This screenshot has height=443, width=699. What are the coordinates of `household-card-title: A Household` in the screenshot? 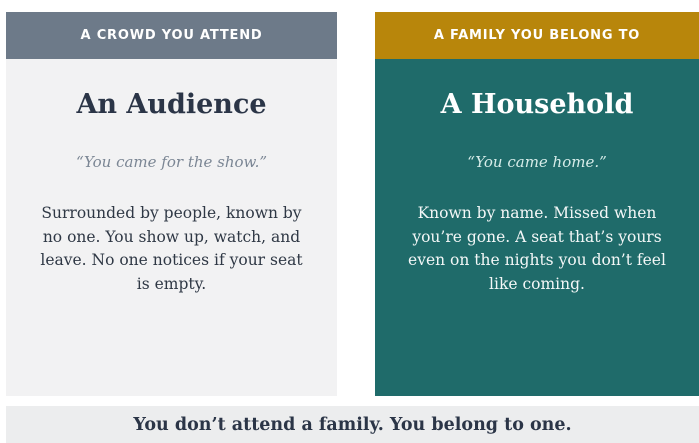 It's located at (537, 104).